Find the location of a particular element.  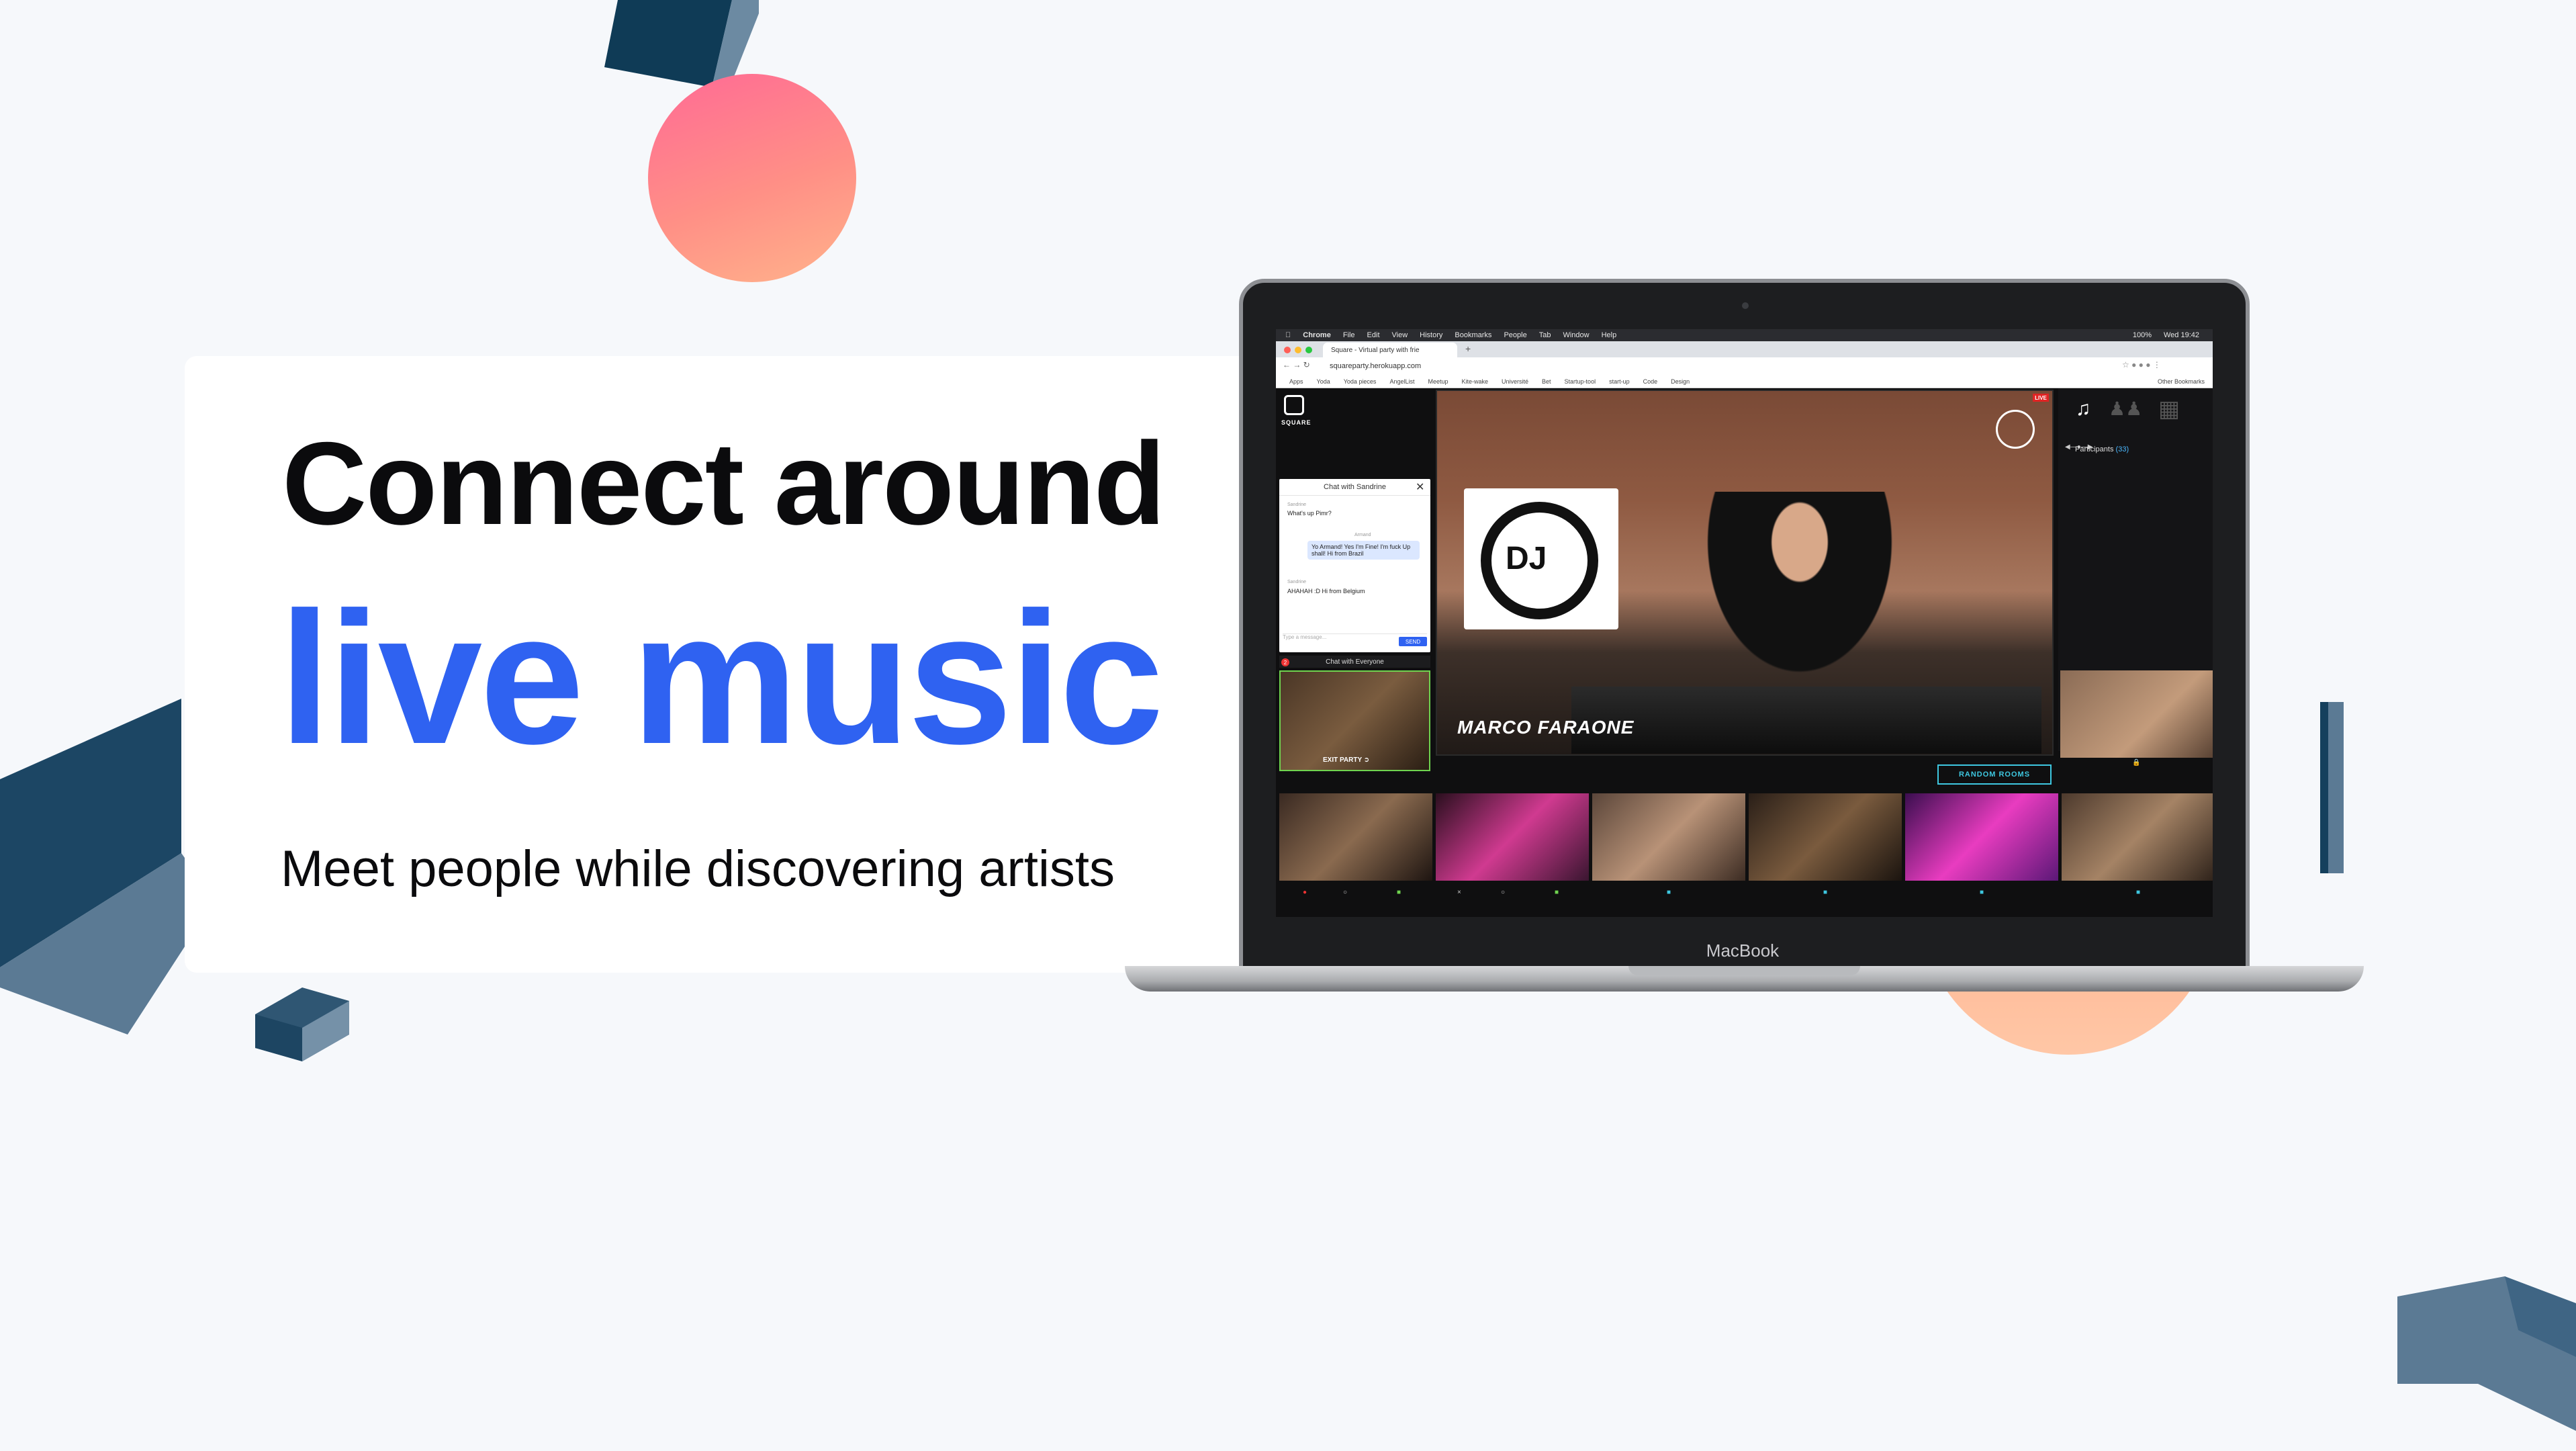

bookmark-item: Kite-wake is located at coordinates (1475, 382).